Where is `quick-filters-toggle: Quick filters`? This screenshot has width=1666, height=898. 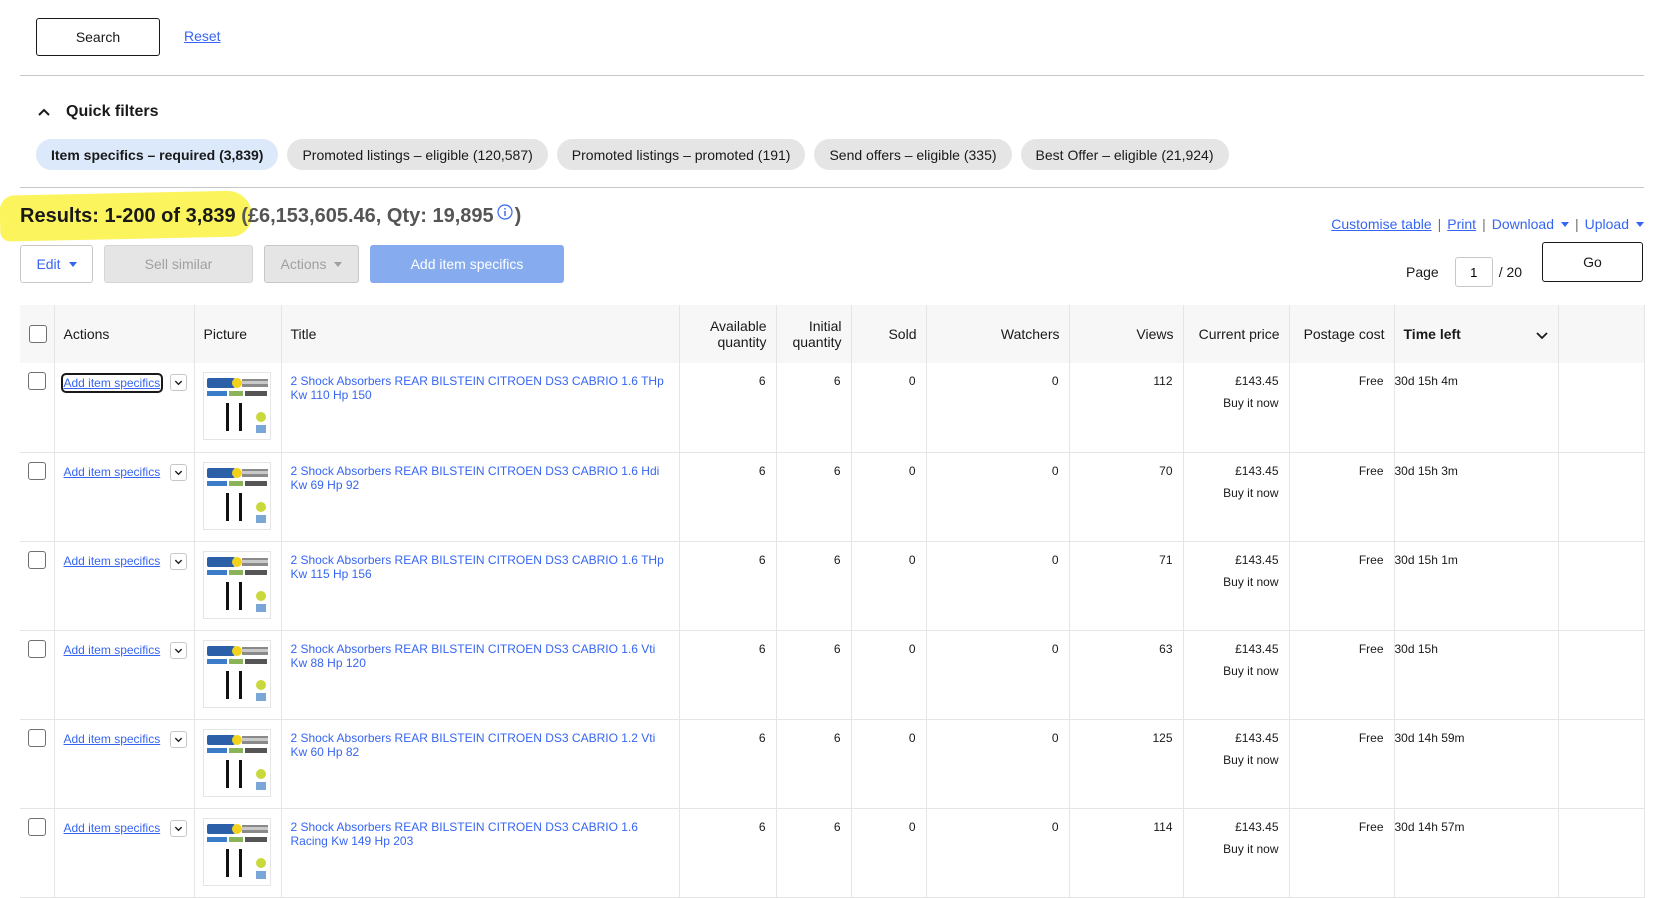
quick-filters-toggle: Quick filters is located at coordinates (97, 112).